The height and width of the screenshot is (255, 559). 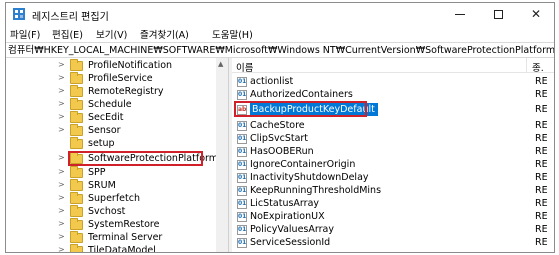 I want to click on tree-item: > Schedule, so click(x=111, y=104).